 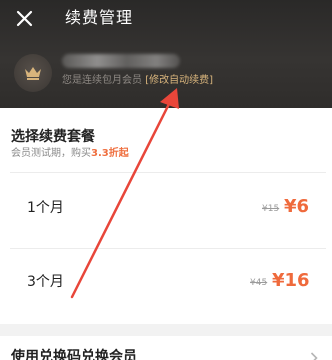 I want to click on user-name-redacted, so click(x=121, y=61).